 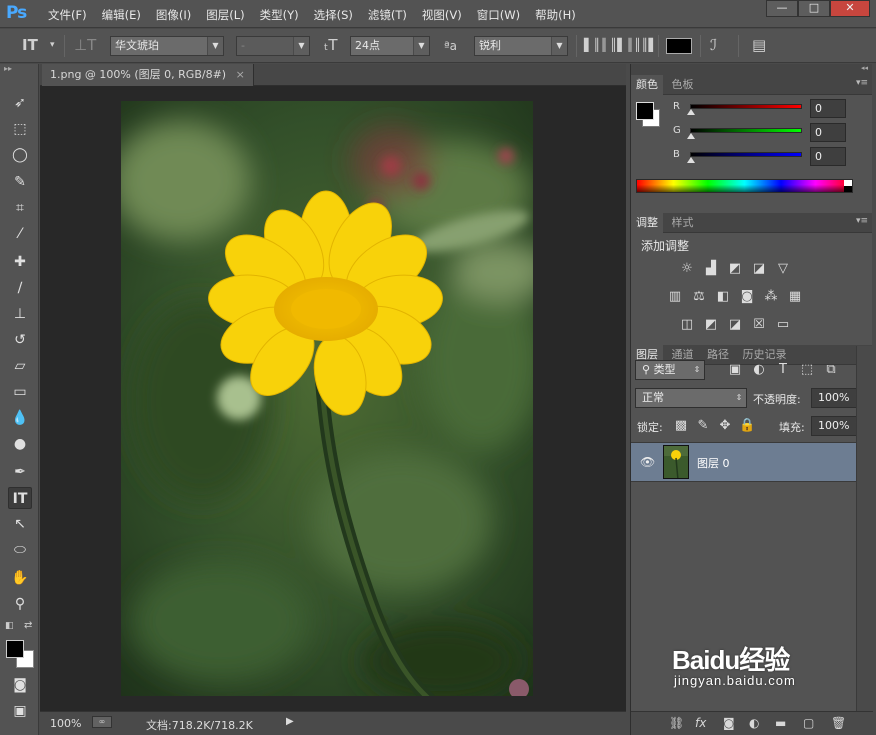 I want to click on character-panel-icon: ▤, so click(x=759, y=45).